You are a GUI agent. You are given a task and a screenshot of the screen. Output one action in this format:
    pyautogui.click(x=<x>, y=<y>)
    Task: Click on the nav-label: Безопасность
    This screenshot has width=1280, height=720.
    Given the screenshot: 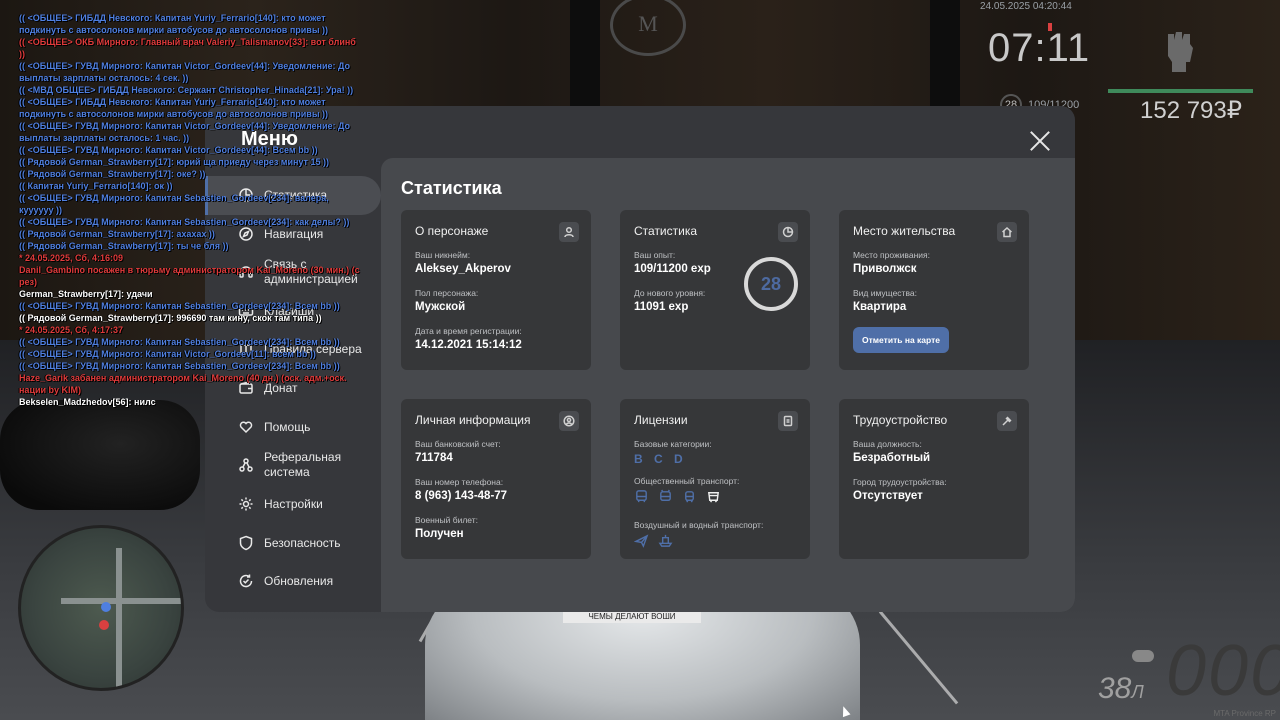 What is the action you would take?
    pyautogui.click(x=302, y=542)
    